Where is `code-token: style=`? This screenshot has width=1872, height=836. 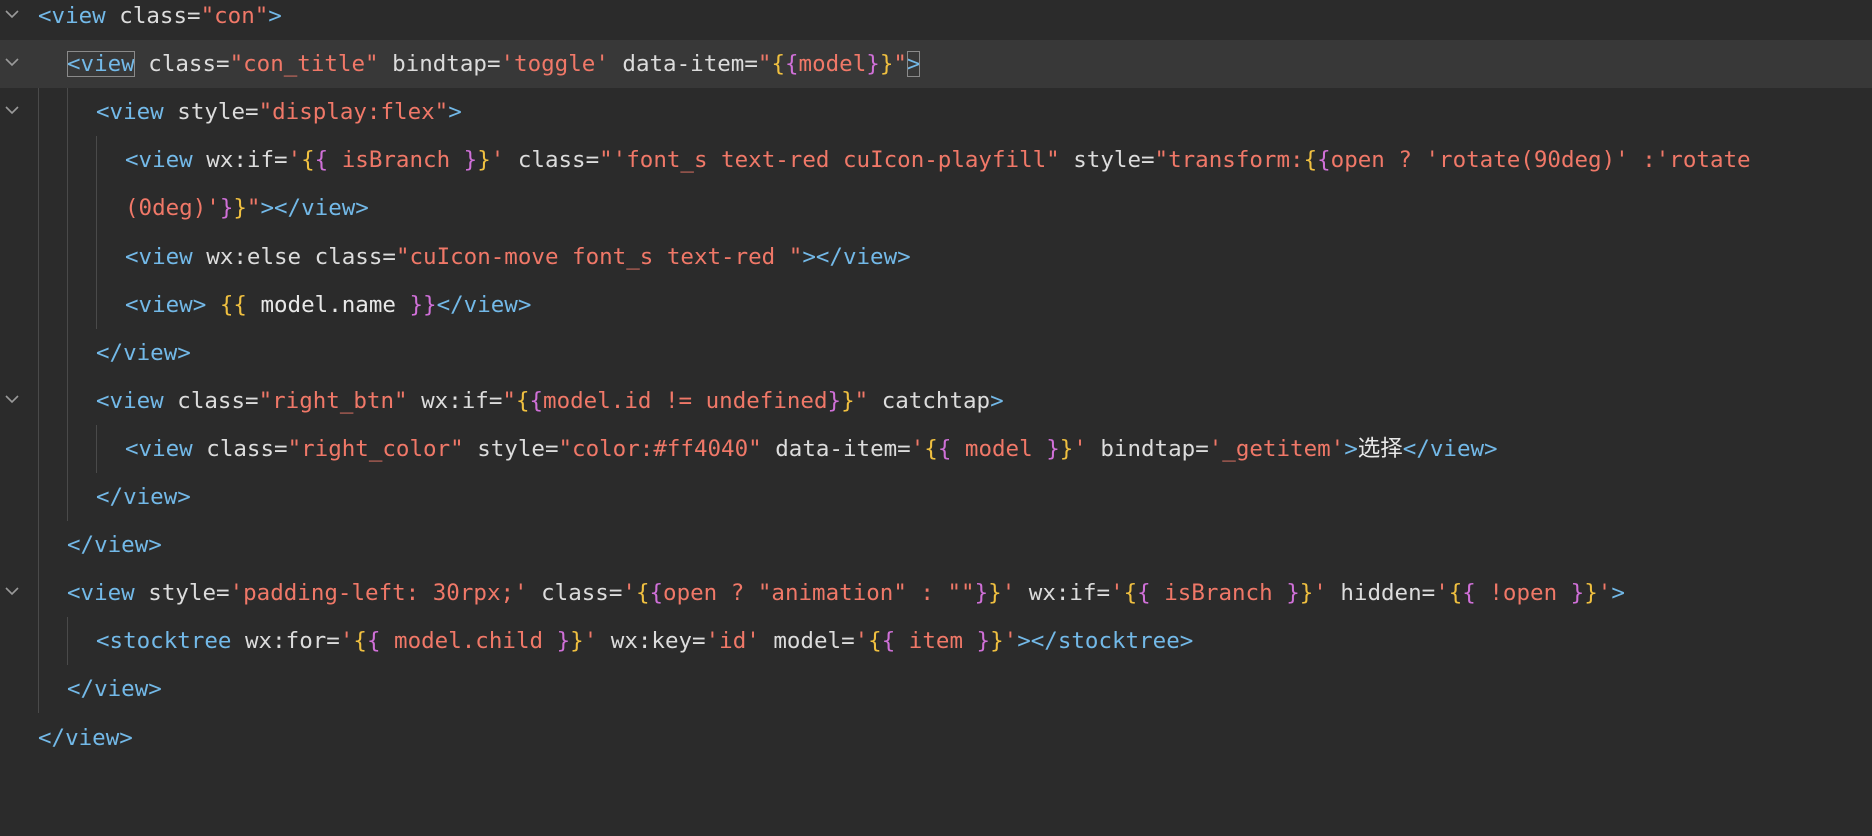
code-token: style= is located at coordinates (511, 448).